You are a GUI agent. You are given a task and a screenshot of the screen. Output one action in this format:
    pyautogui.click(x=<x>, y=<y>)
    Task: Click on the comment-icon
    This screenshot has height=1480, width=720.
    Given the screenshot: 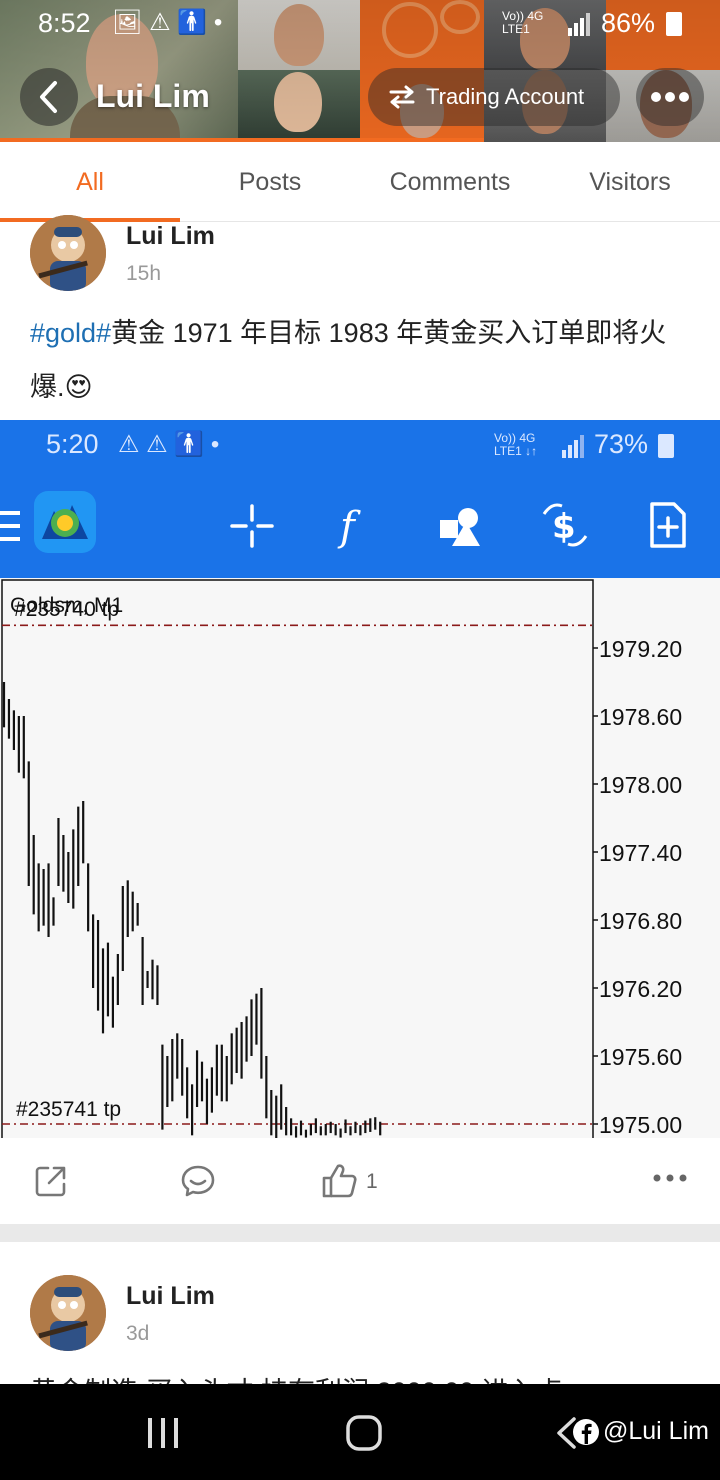 What is the action you would take?
    pyautogui.click(x=198, y=1181)
    